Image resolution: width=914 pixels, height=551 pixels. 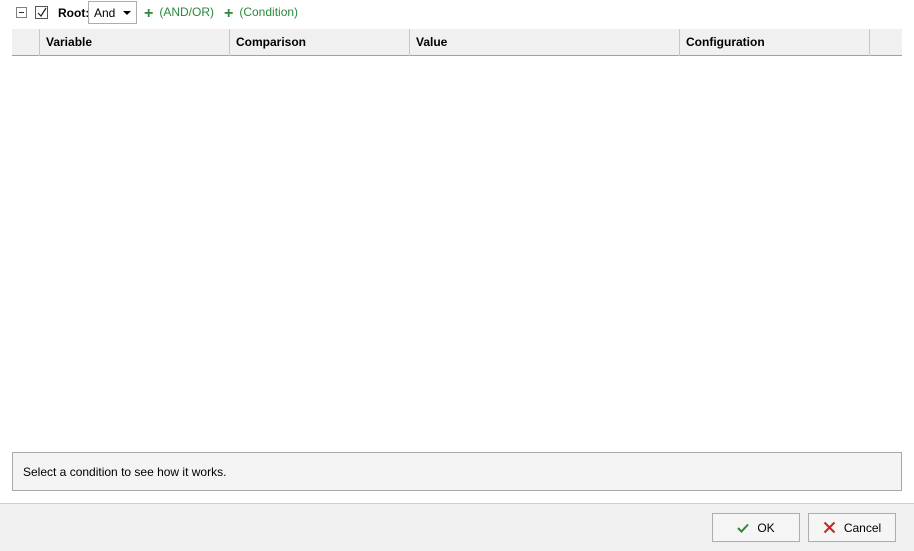 I want to click on chevron-down-icon, so click(x=127, y=13).